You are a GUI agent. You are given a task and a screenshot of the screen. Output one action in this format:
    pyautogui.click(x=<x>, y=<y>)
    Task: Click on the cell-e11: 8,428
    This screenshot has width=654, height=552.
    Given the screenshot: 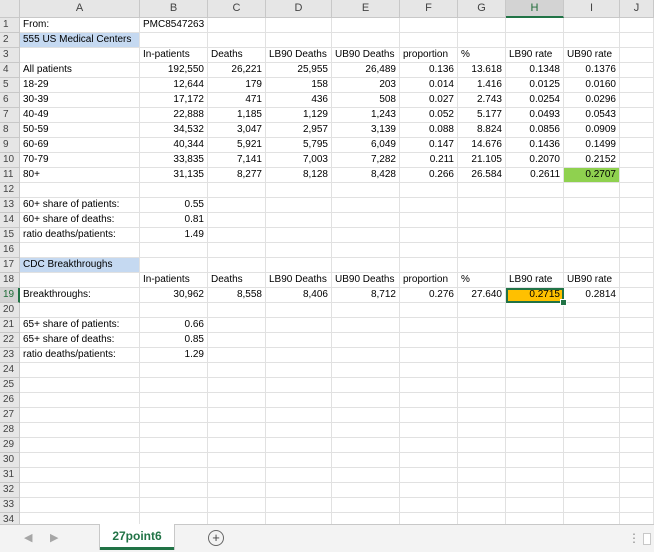 What is the action you would take?
    pyautogui.click(x=366, y=175)
    